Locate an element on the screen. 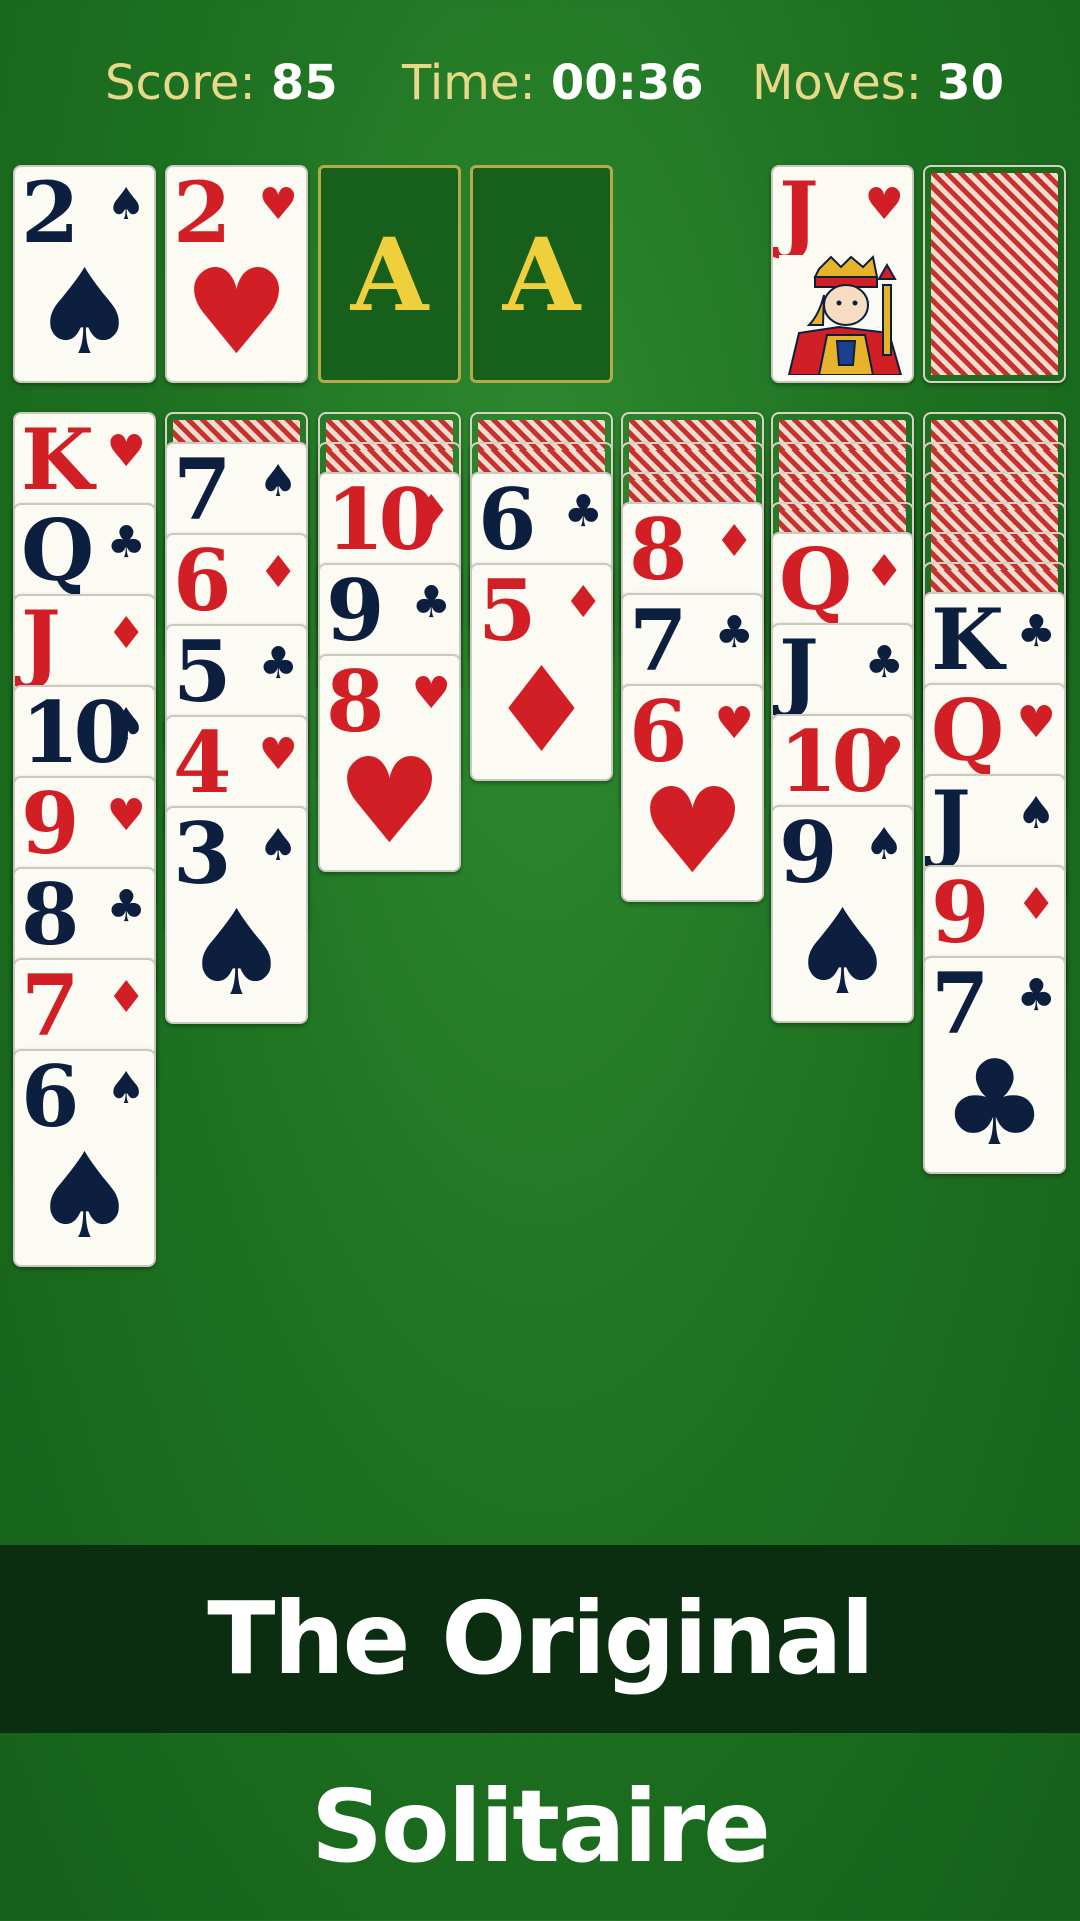 This screenshot has height=1921, width=1080. moves-display: Moves: 30 is located at coordinates (878, 83).